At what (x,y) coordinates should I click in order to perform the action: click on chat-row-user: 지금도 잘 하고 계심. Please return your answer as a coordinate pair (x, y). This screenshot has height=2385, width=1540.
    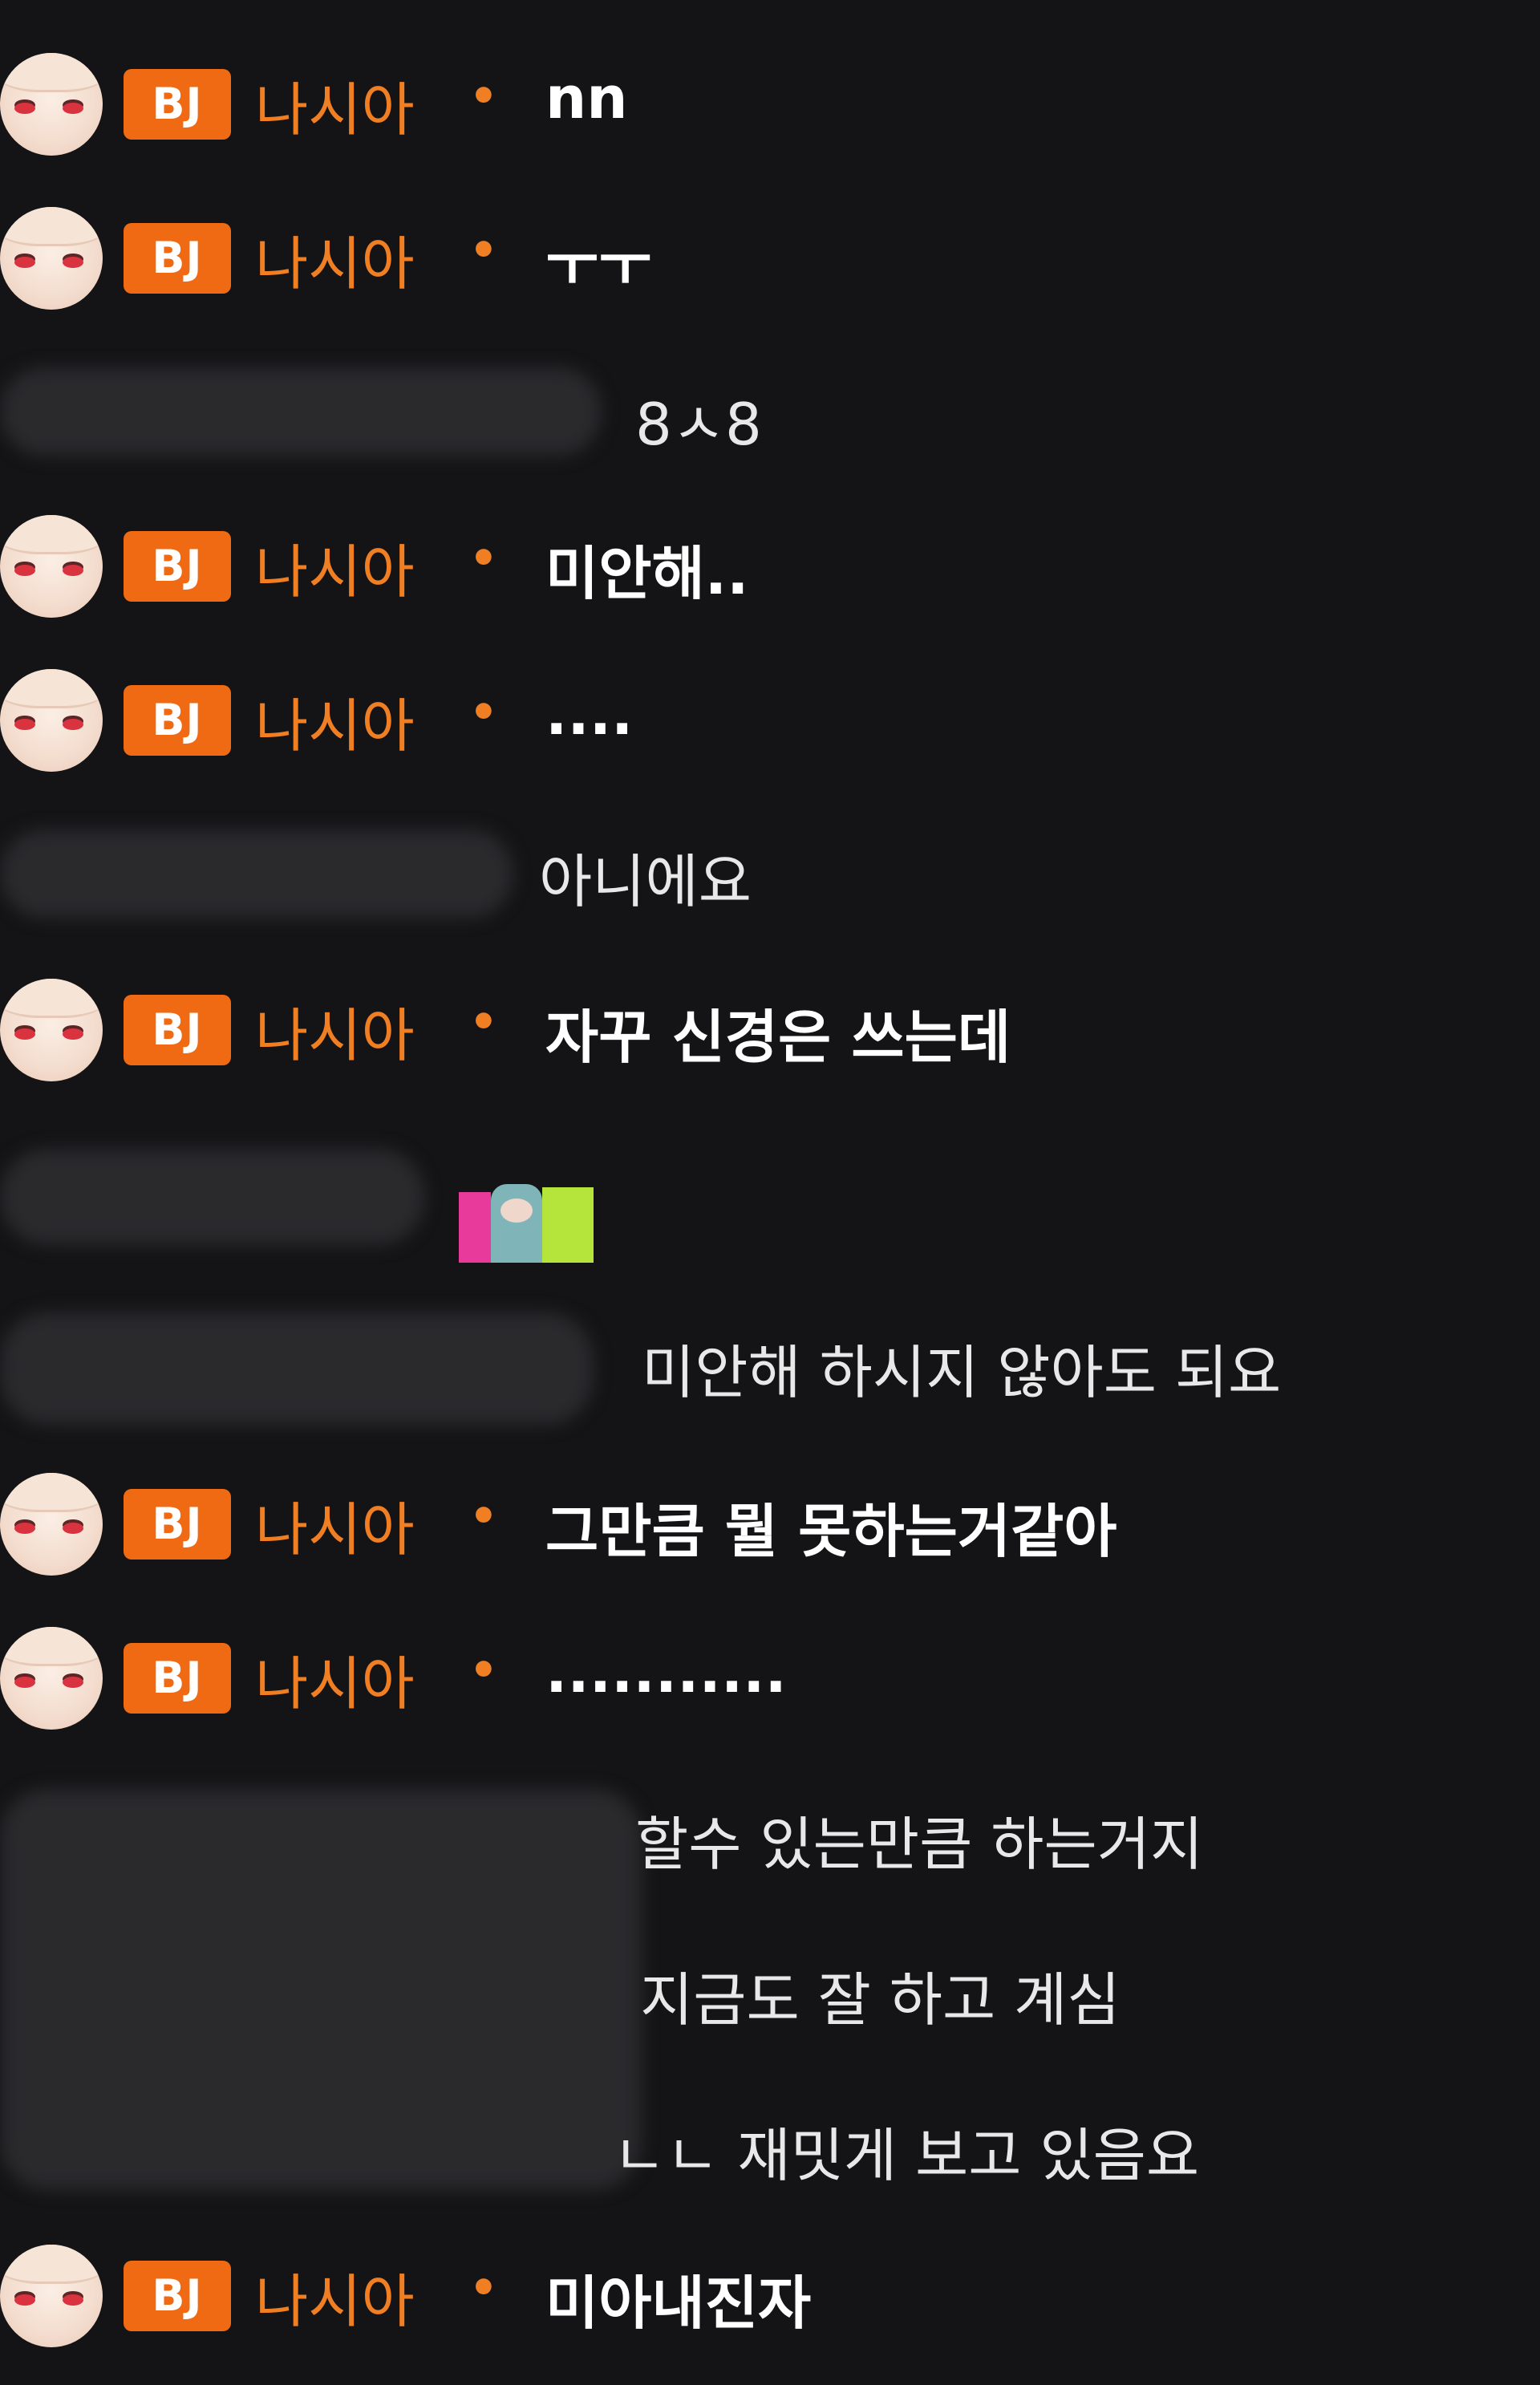
    Looking at the image, I should click on (770, 2014).